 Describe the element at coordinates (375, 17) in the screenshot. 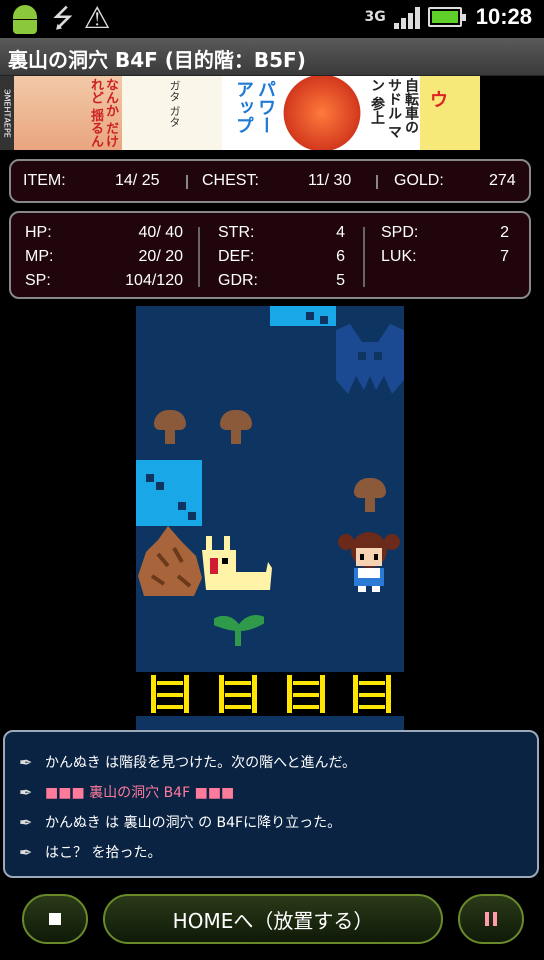

I see `network-type: 3G` at that location.